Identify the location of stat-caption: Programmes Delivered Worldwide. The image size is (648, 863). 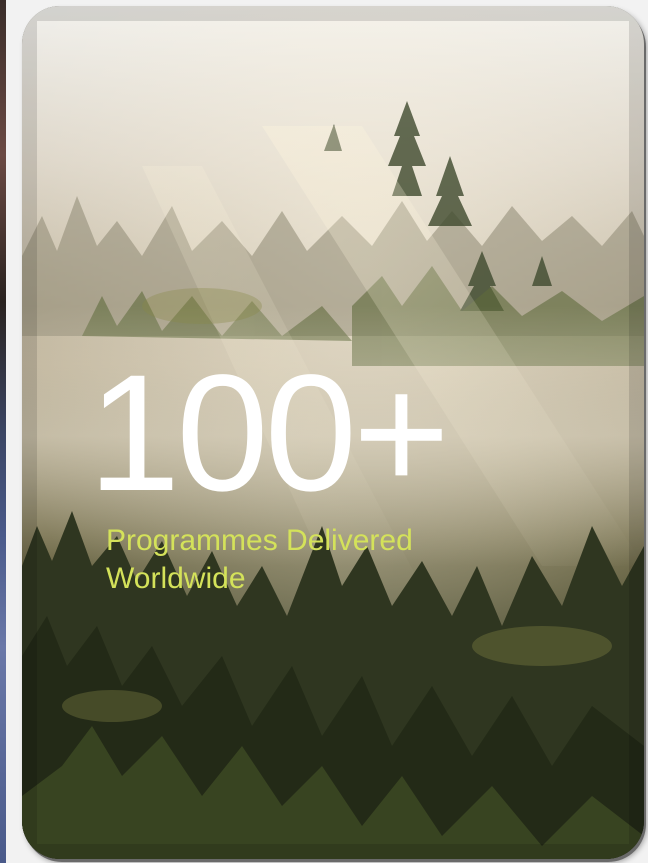
(336, 560).